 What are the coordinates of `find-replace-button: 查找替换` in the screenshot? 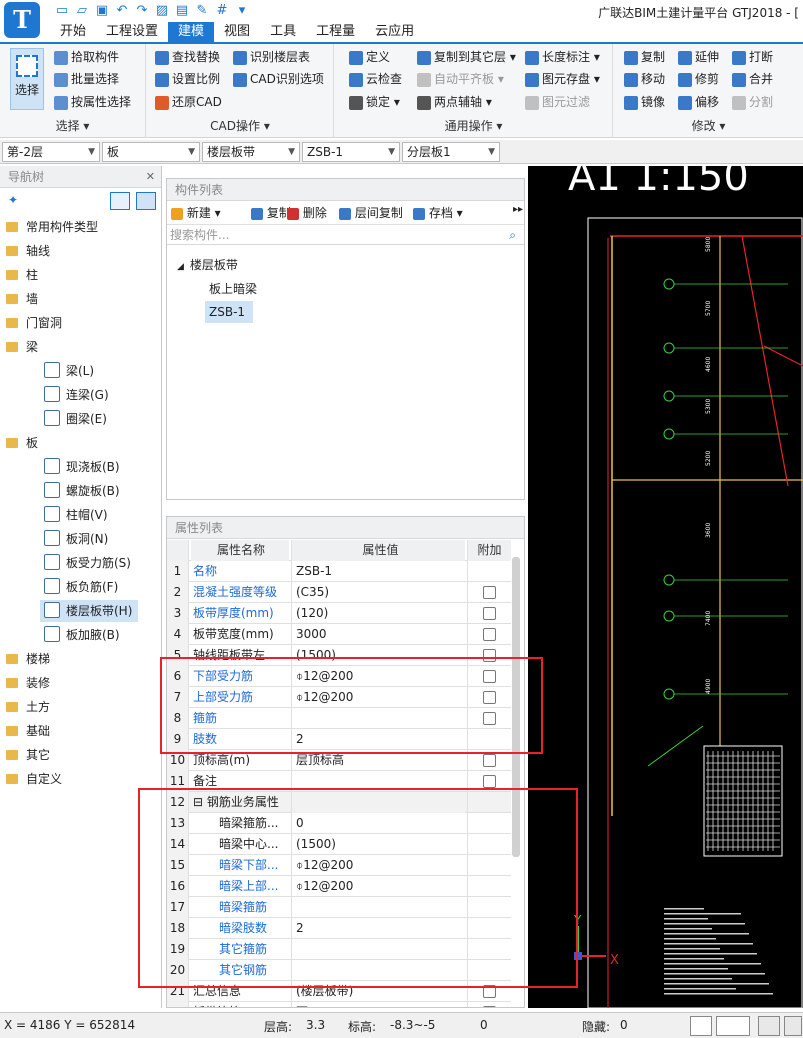 It's located at (187, 57).